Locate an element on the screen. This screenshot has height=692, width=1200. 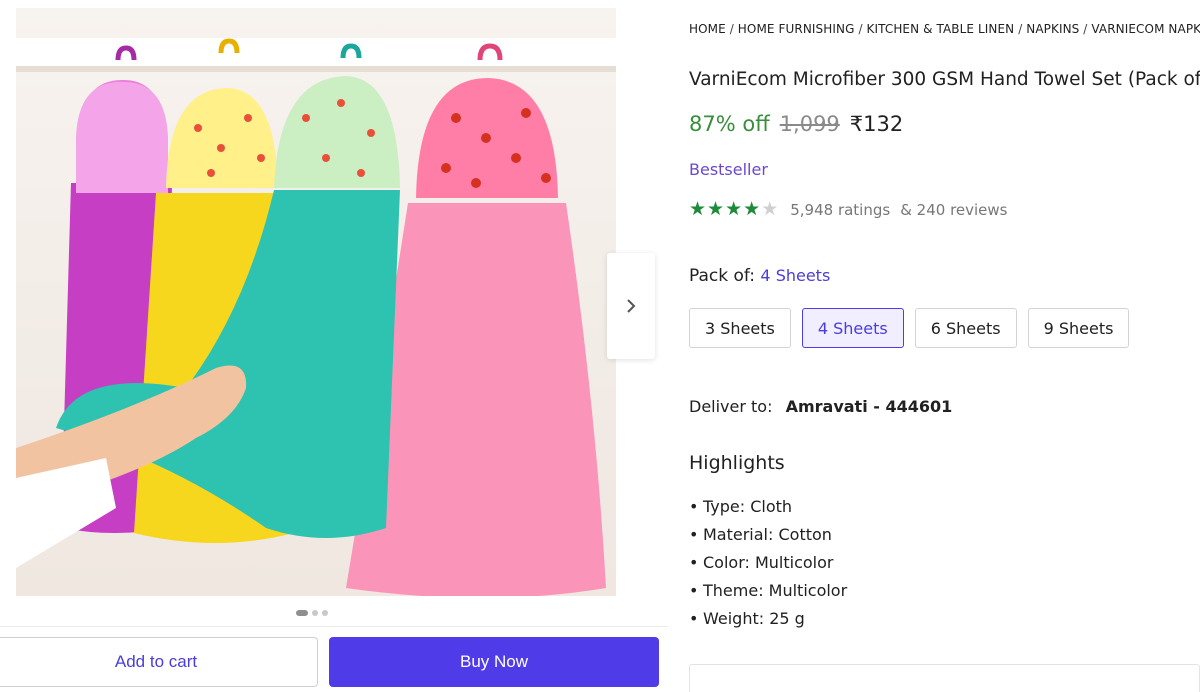
rating-summary: ★ ★ ★ ★ ★ 5,948 ratings & 240 reviews is located at coordinates (848, 209).